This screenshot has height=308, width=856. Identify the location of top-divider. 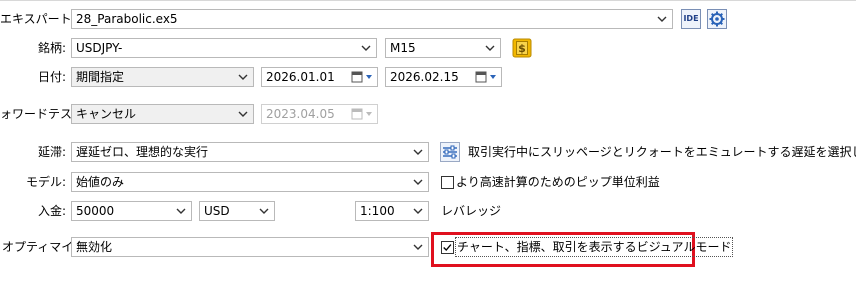
(428, 0).